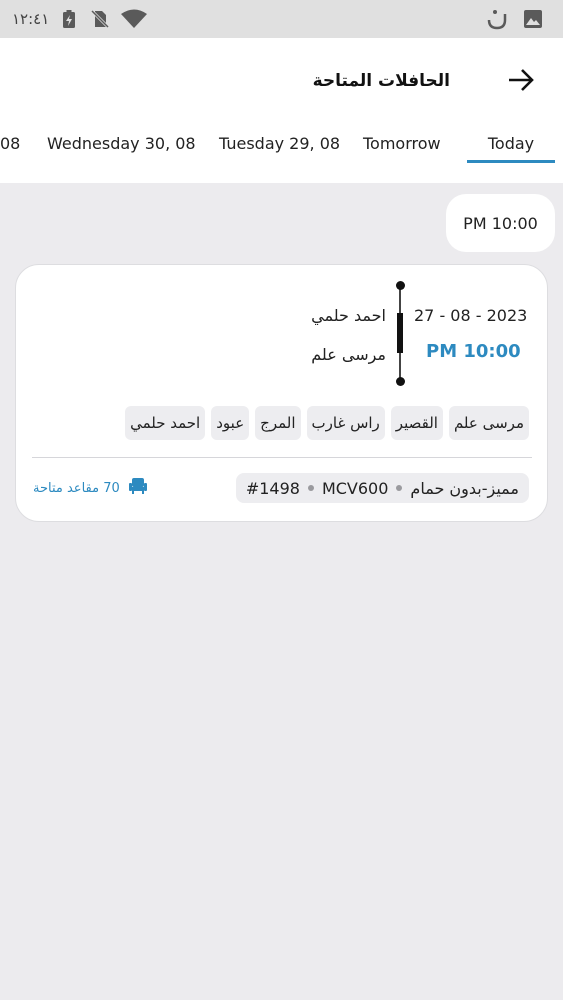 The width and height of the screenshot is (563, 1000). What do you see at coordinates (533, 19) in the screenshot?
I see `image-icon` at bounding box center [533, 19].